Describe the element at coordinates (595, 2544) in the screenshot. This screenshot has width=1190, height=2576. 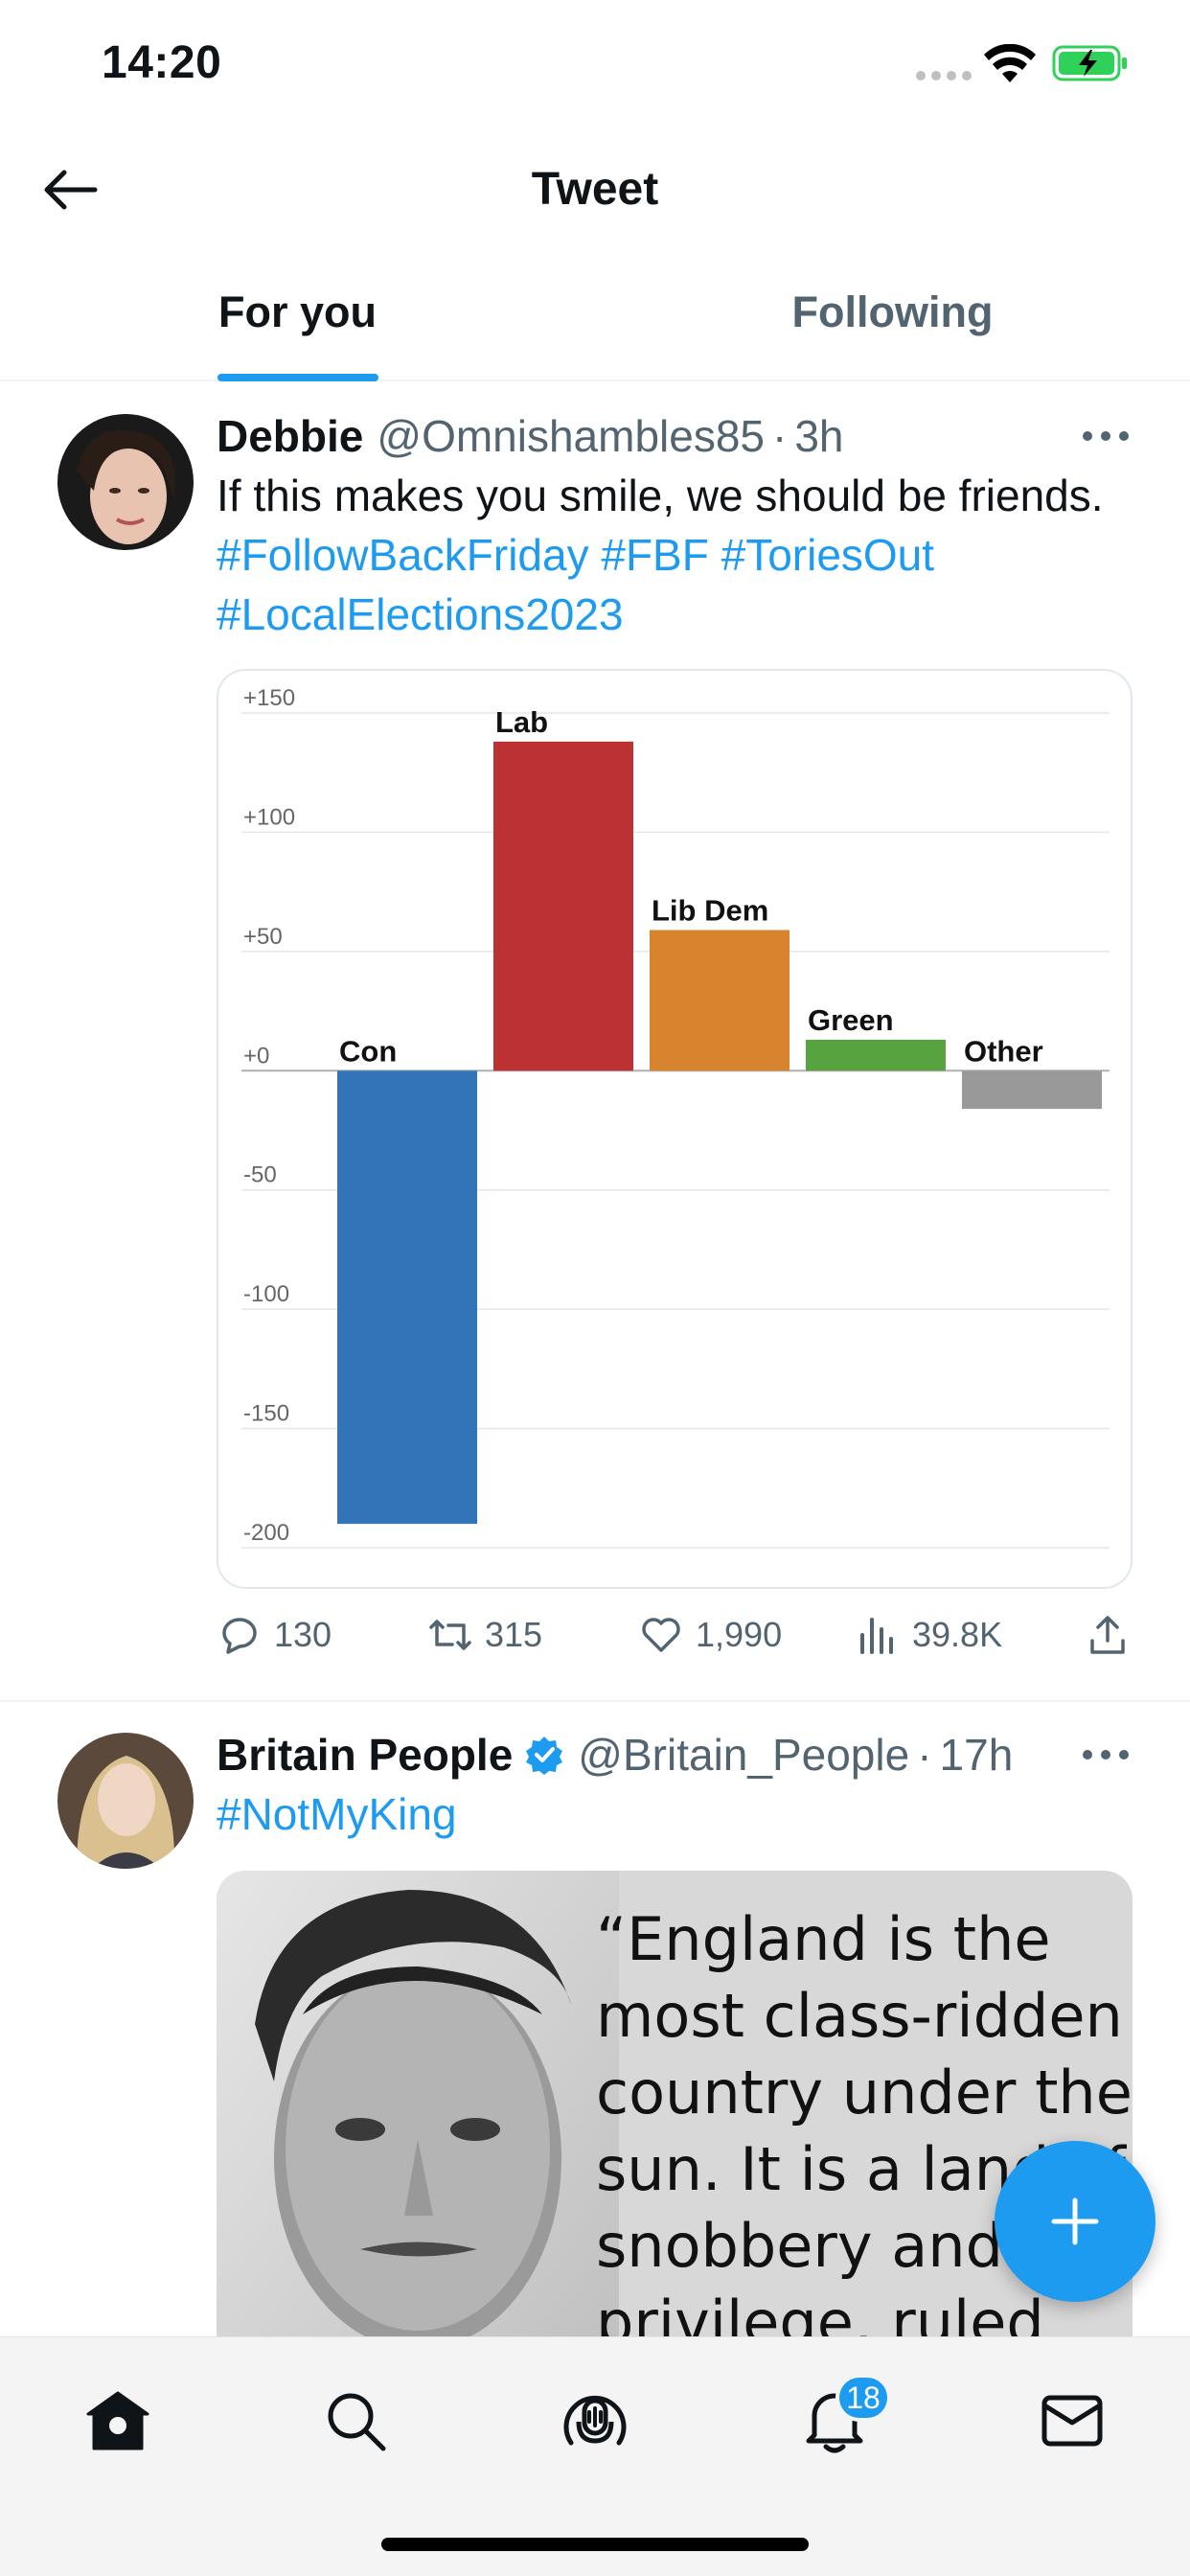
I see `home-indicator` at that location.